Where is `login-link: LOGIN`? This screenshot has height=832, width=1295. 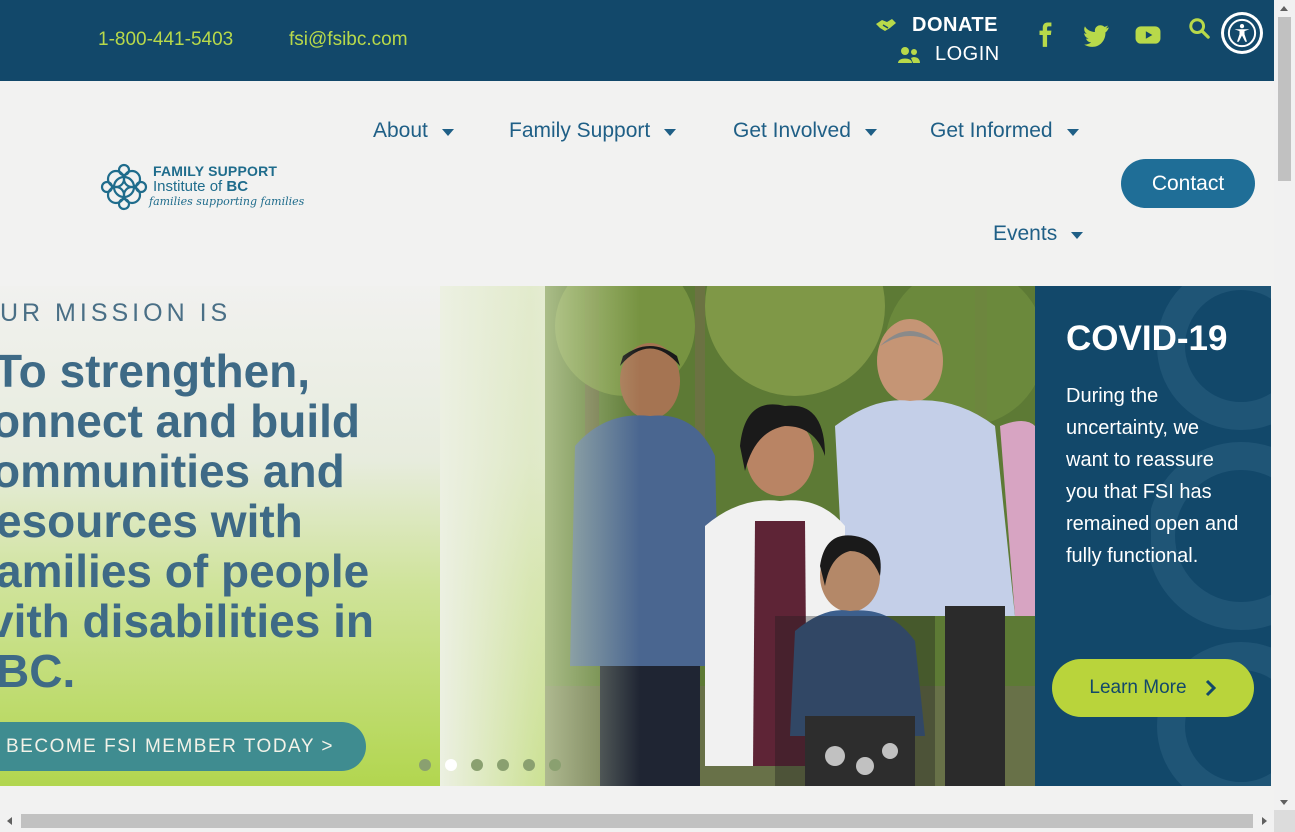
login-link: LOGIN is located at coordinates (948, 54).